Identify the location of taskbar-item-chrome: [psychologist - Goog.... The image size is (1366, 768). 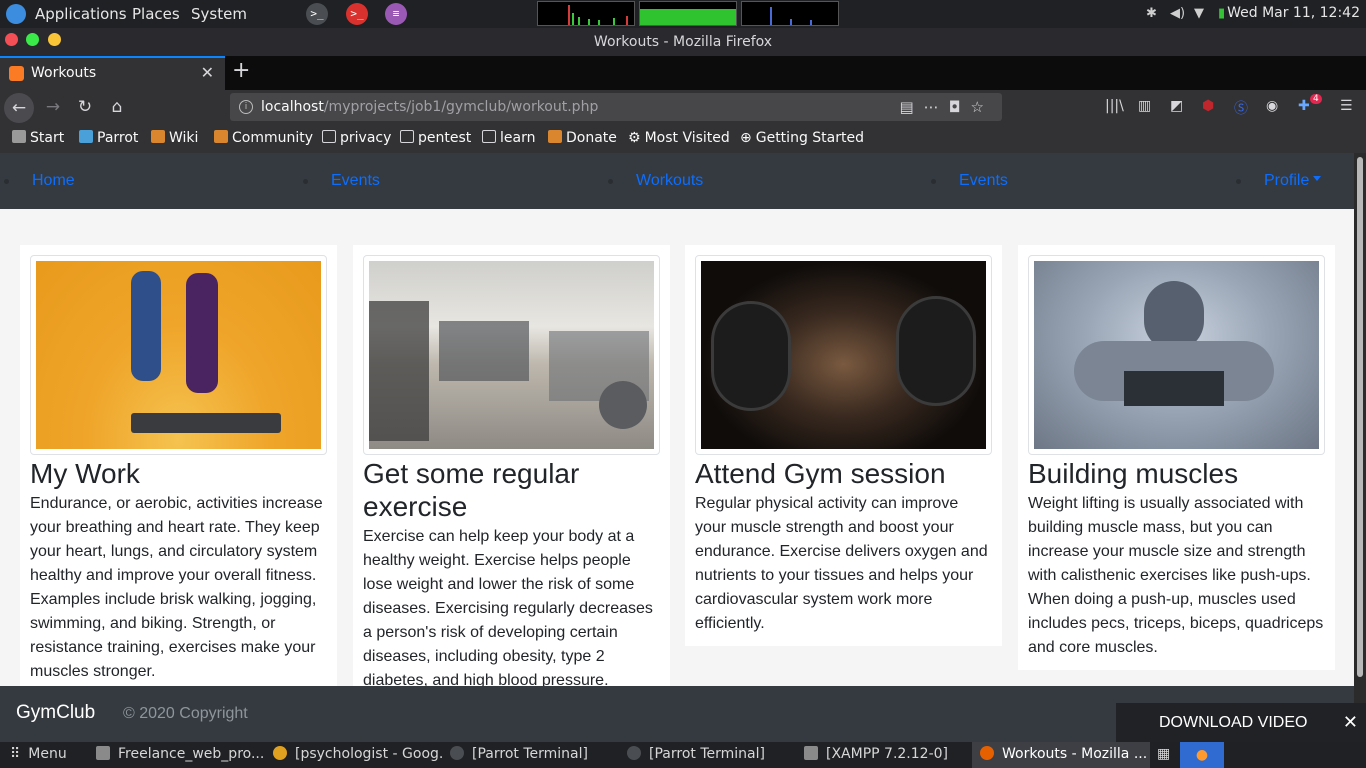
(358, 754).